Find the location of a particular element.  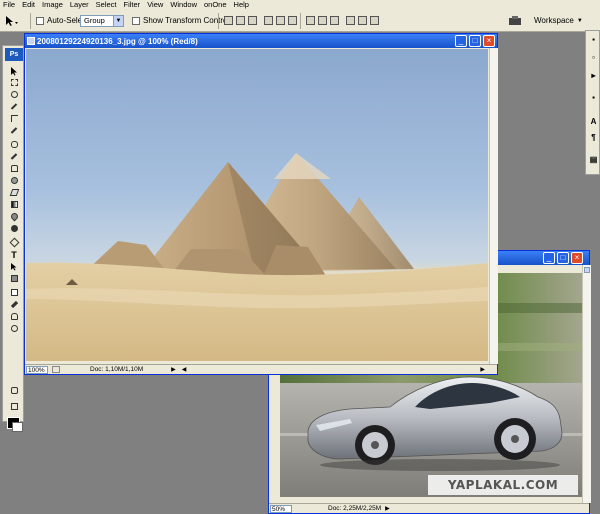

brushes-icon: ▤ is located at coordinates (593, 159).